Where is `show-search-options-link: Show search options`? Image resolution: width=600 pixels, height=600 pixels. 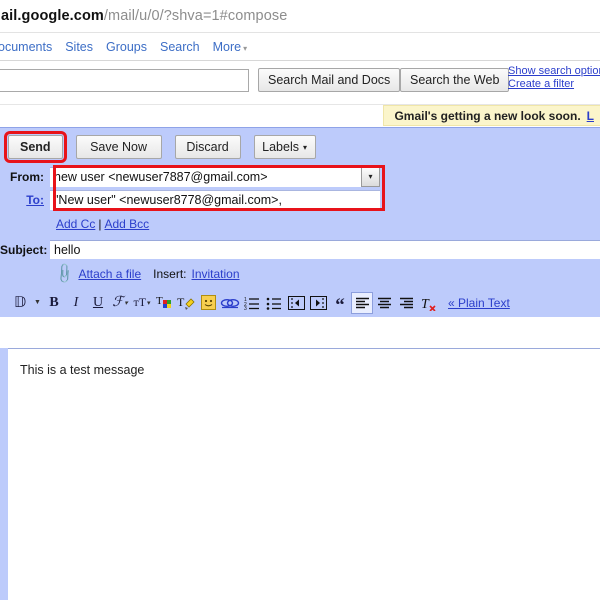
show-search-options-link: Show search options is located at coordinates (554, 71).